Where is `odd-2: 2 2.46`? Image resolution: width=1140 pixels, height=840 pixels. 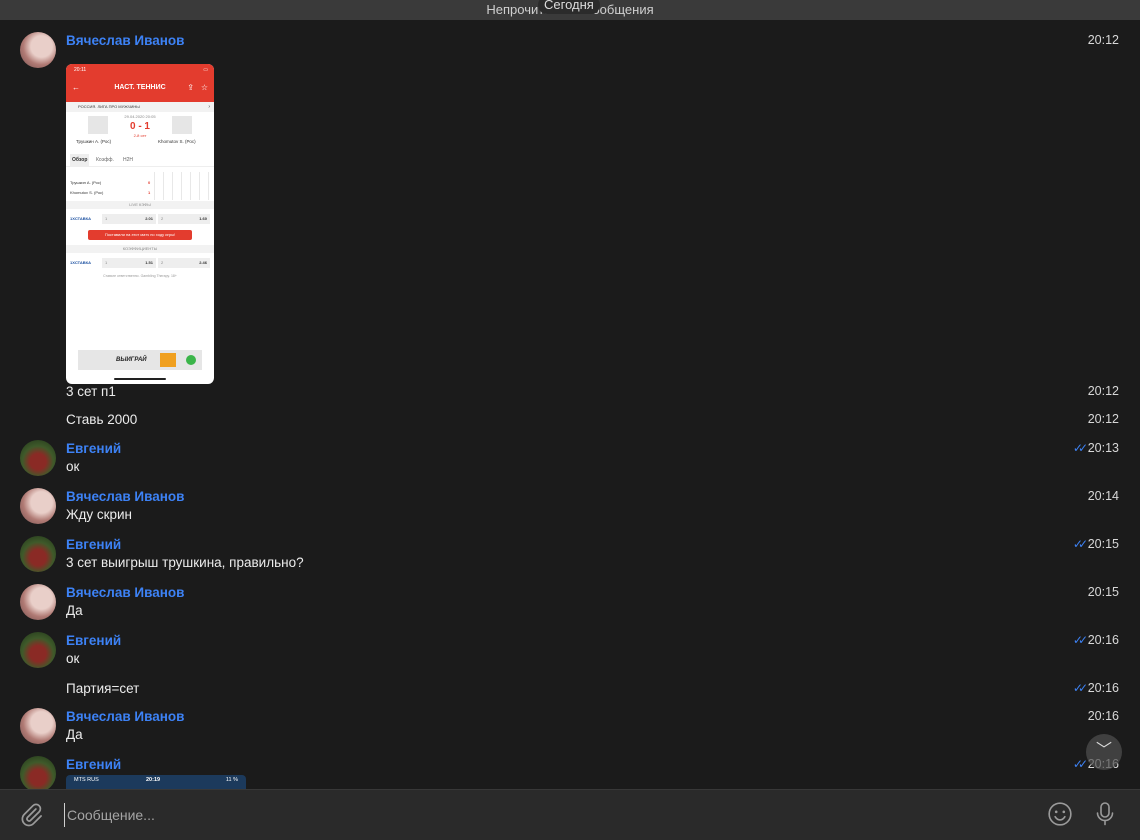 odd-2: 2 2.46 is located at coordinates (184, 263).